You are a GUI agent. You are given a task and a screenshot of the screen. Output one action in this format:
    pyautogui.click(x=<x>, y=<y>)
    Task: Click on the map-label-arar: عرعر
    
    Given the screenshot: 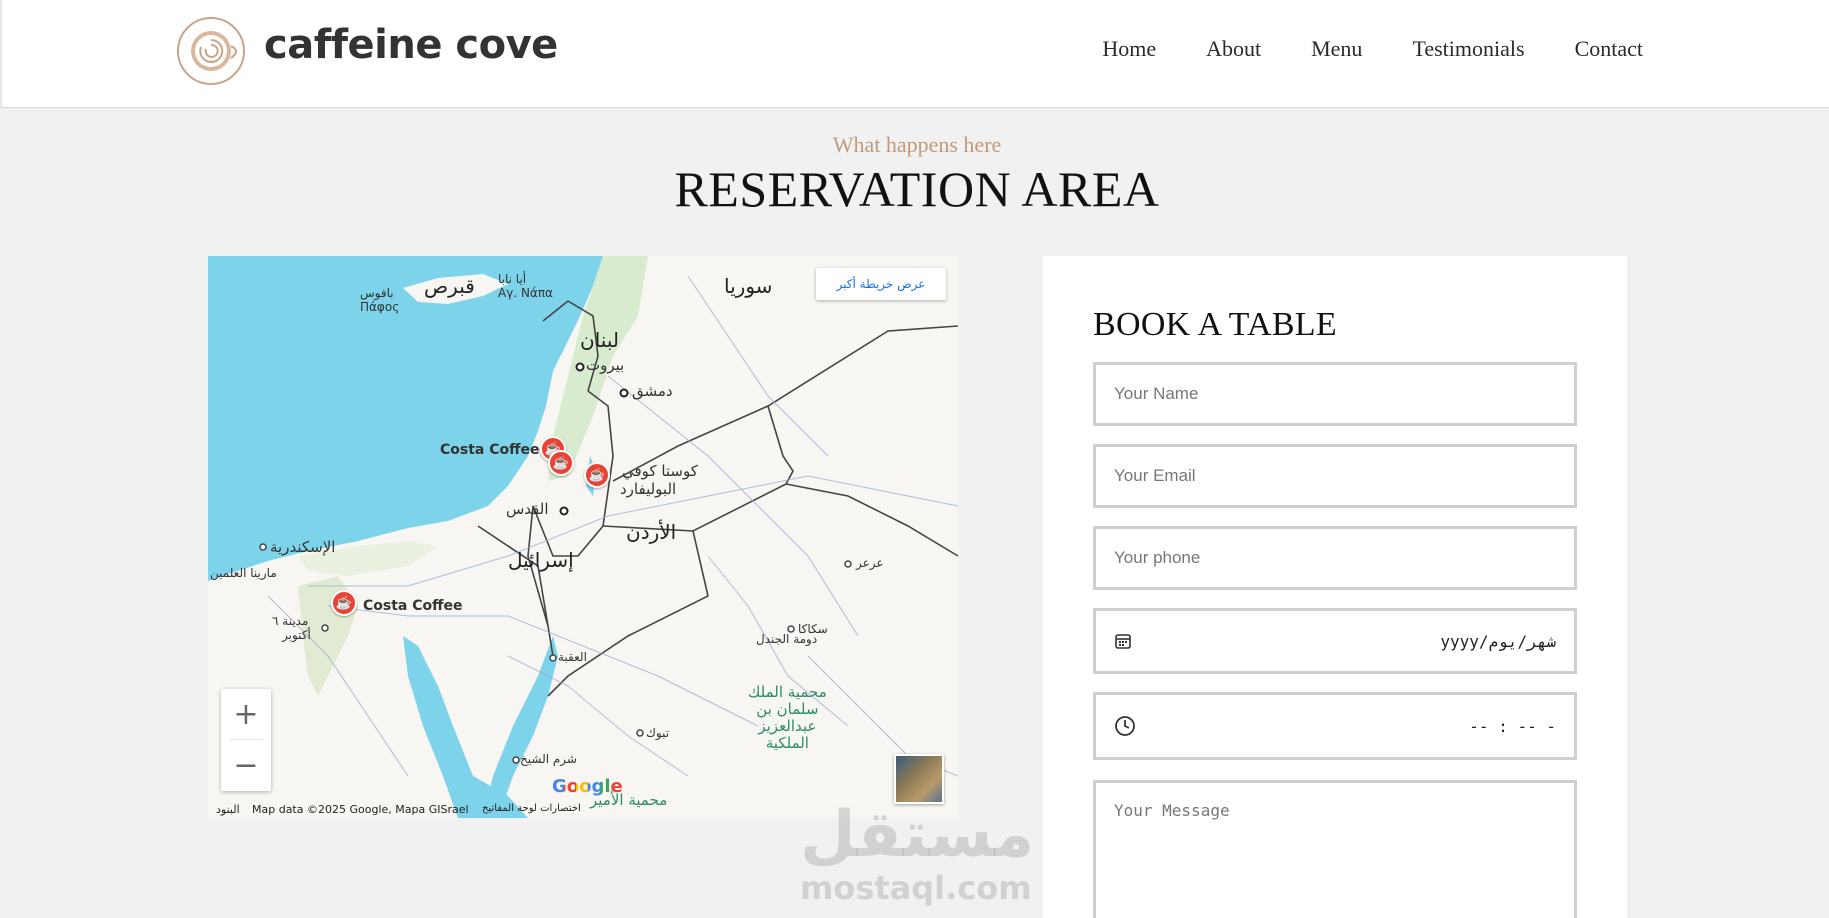 What is the action you would take?
    pyautogui.click(x=870, y=563)
    